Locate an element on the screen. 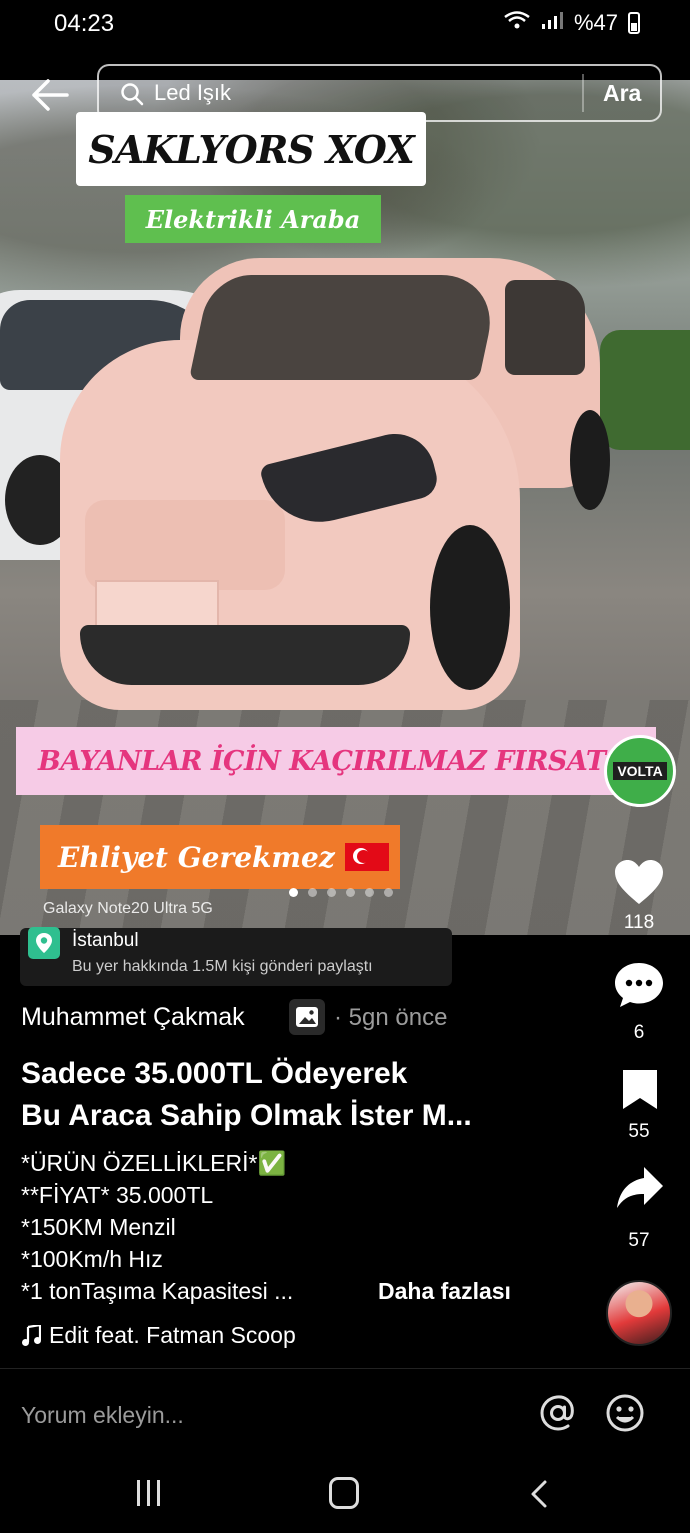 This screenshot has height=1533, width=690. heart-icon is located at coordinates (639, 882).